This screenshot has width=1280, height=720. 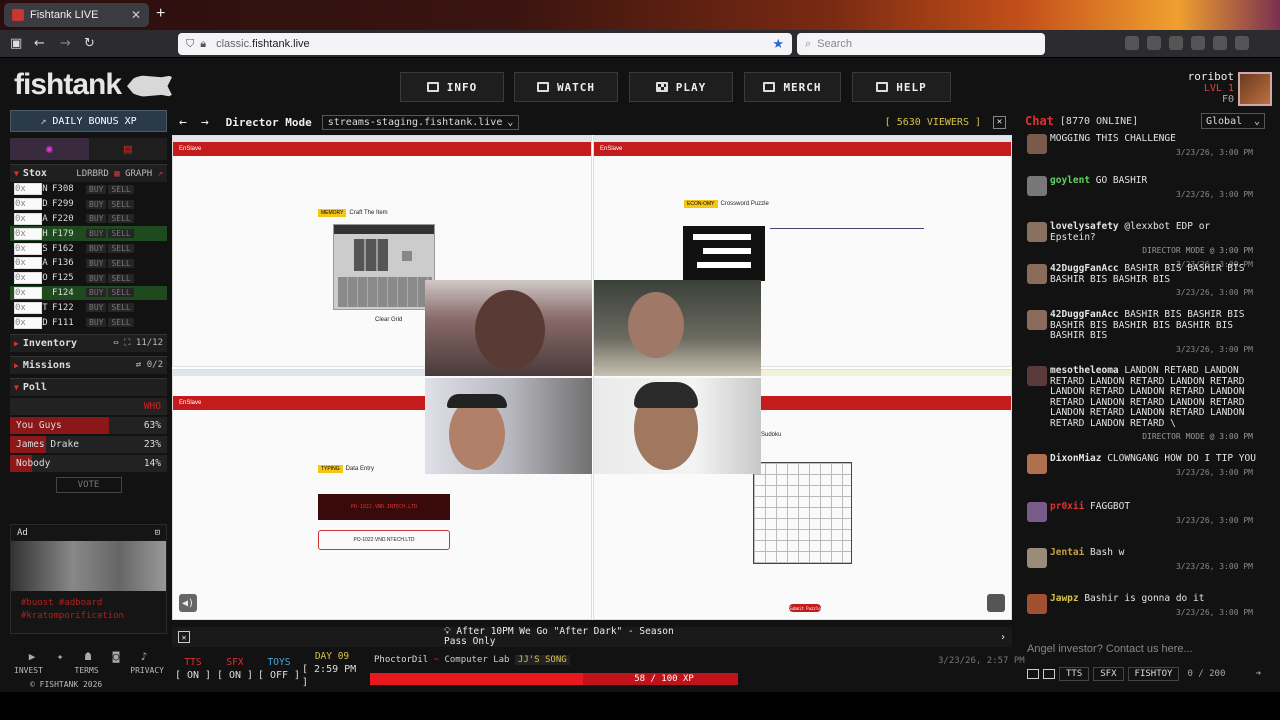 I want to click on chat-sfx-button: SFX, so click(x=1108, y=674).